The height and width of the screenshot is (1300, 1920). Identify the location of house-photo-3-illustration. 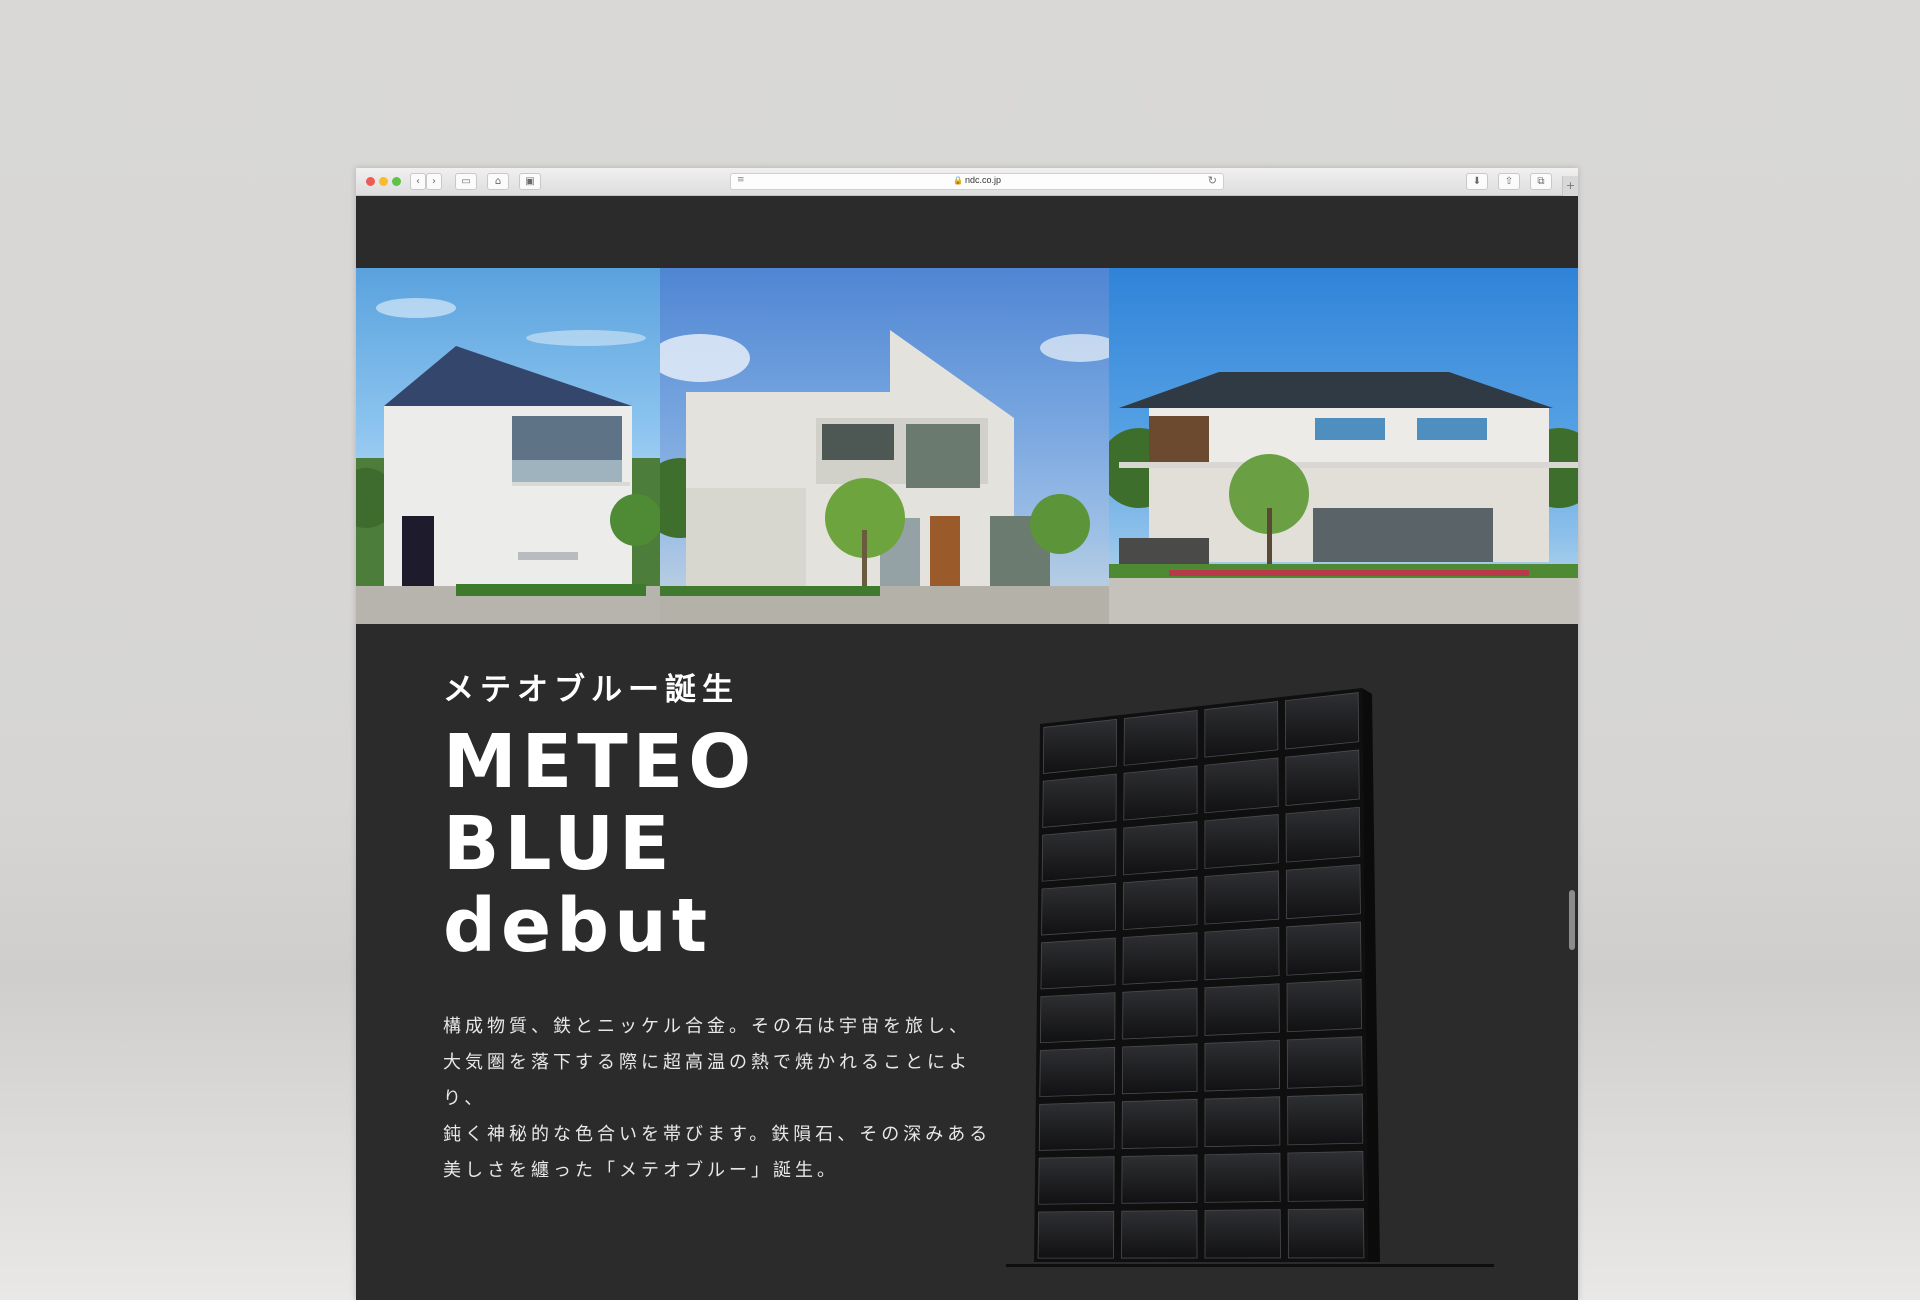
(1343, 498).